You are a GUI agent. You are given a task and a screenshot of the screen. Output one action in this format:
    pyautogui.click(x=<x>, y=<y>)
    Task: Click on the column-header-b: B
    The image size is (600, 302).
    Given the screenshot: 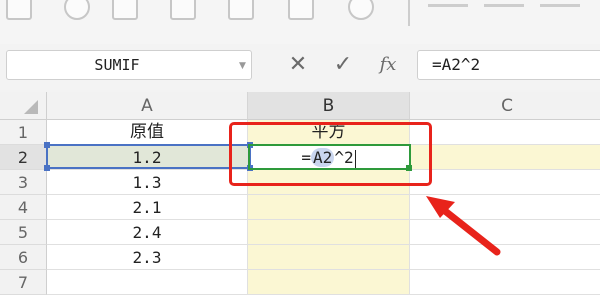 What is the action you would take?
    pyautogui.click(x=329, y=106)
    